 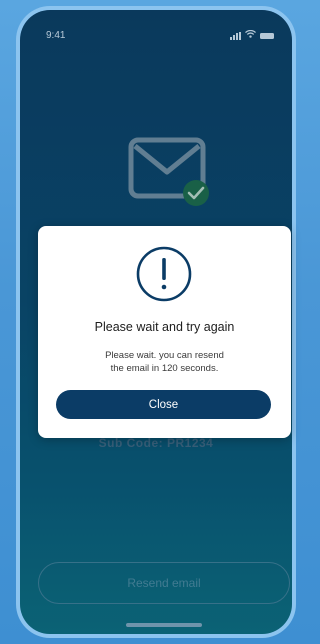 What do you see at coordinates (164, 327) in the screenshot?
I see `dialog-title: Please wait and try again` at bounding box center [164, 327].